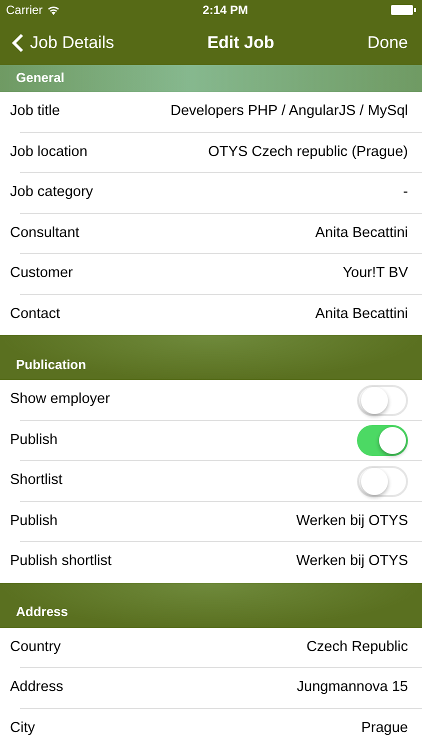 The image size is (422, 750). I want to click on row-label: Show employer, so click(60, 400).